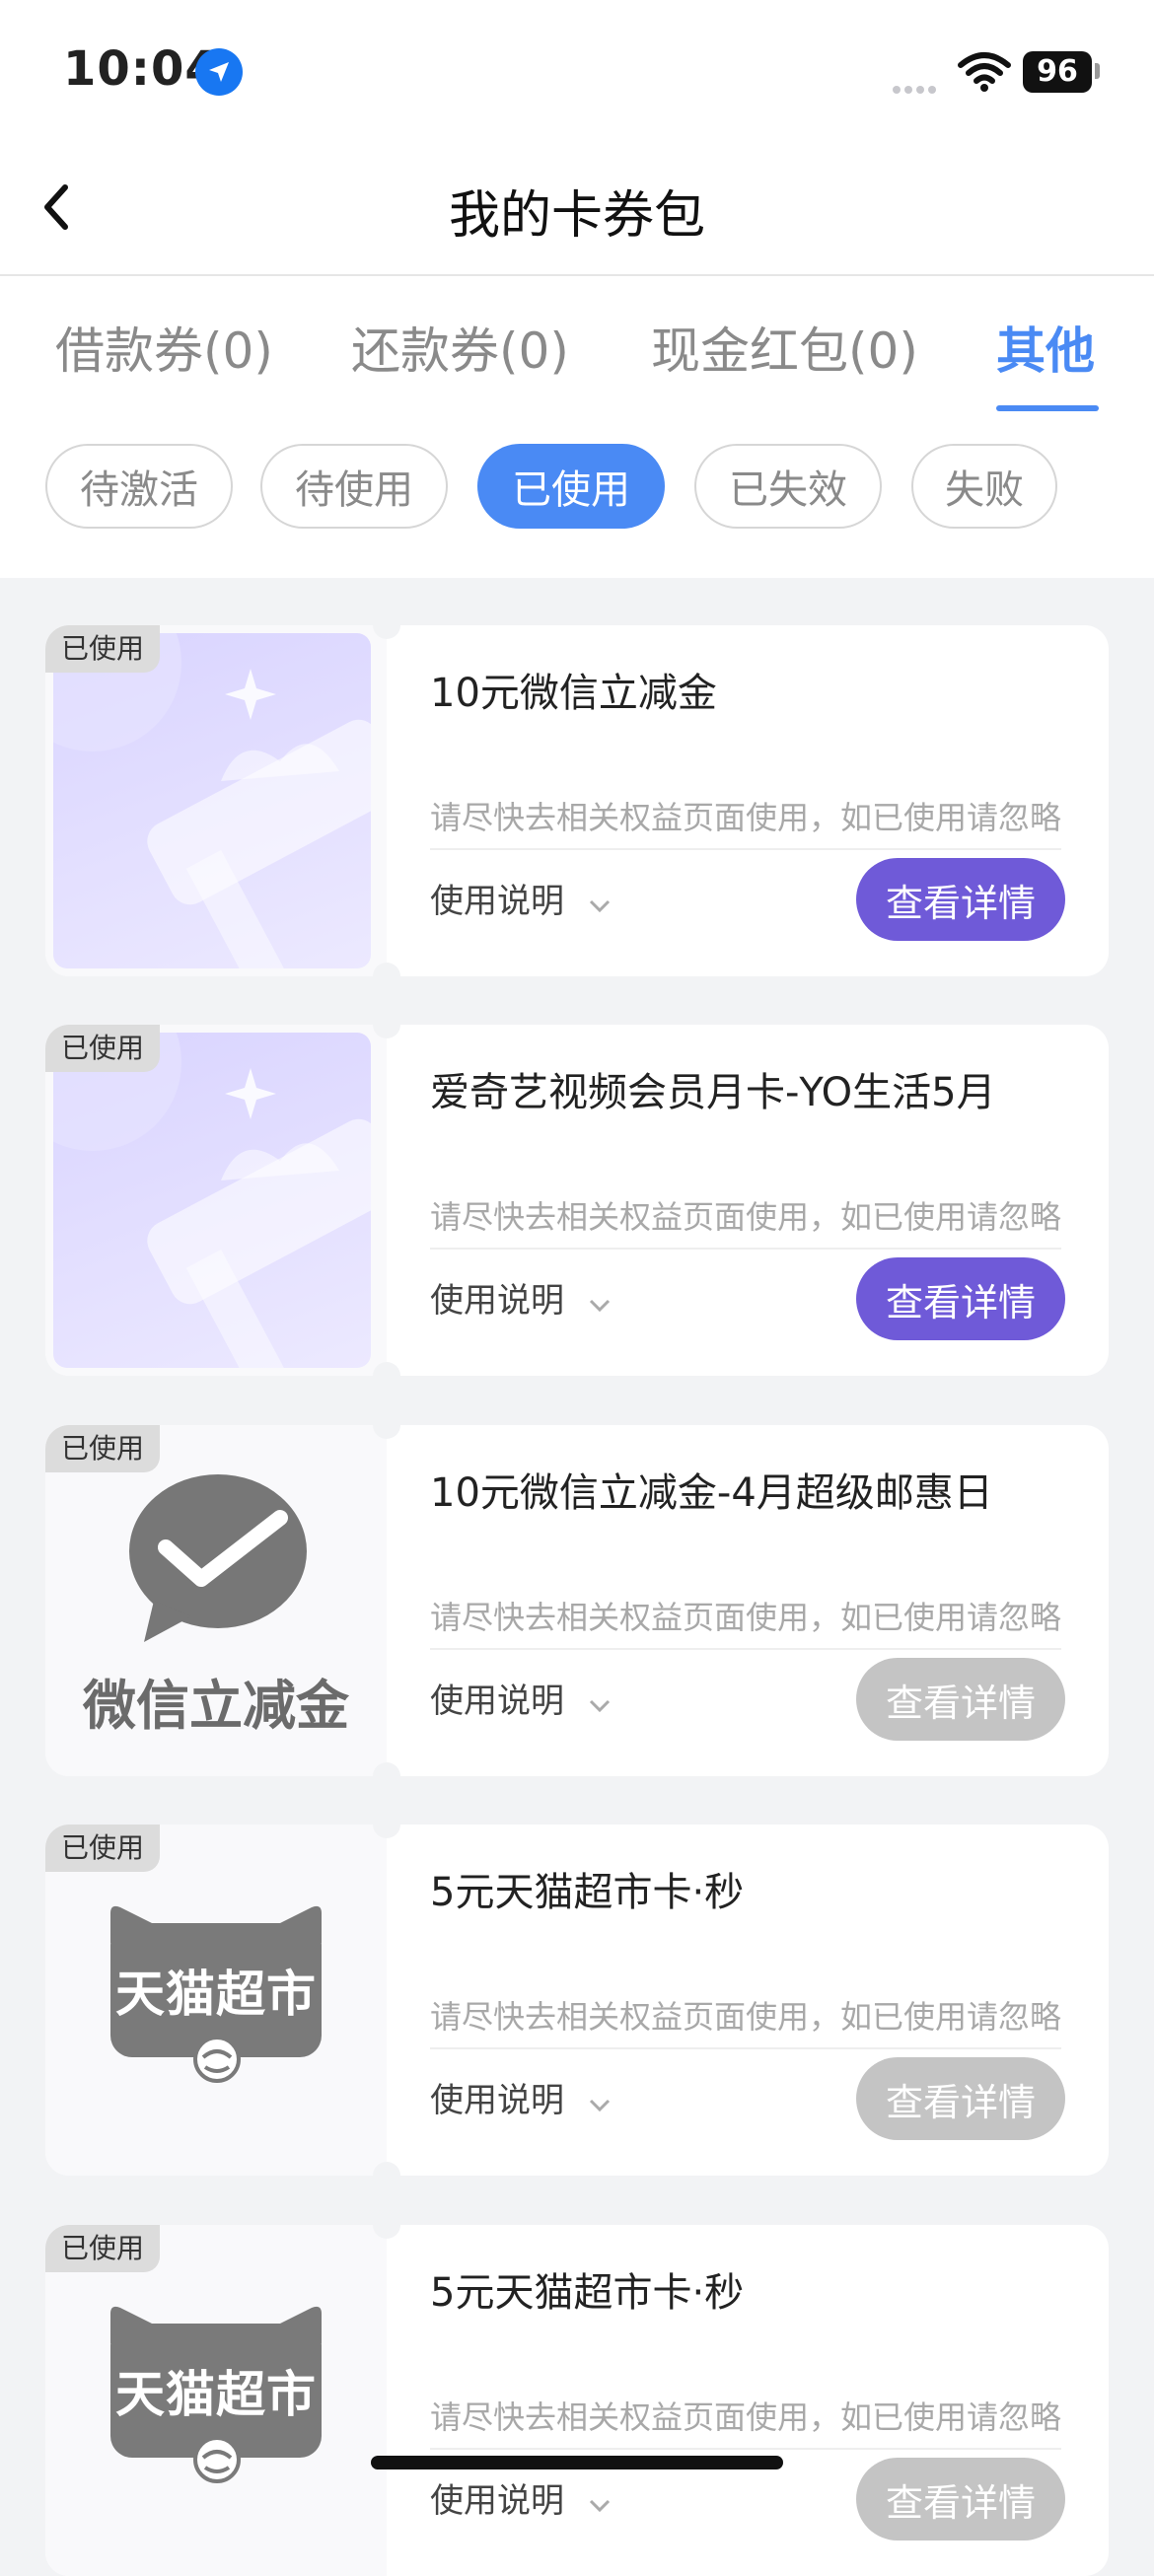 The height and width of the screenshot is (2576, 1154). What do you see at coordinates (1048, 408) in the screenshot?
I see `active-tab-indicator` at bounding box center [1048, 408].